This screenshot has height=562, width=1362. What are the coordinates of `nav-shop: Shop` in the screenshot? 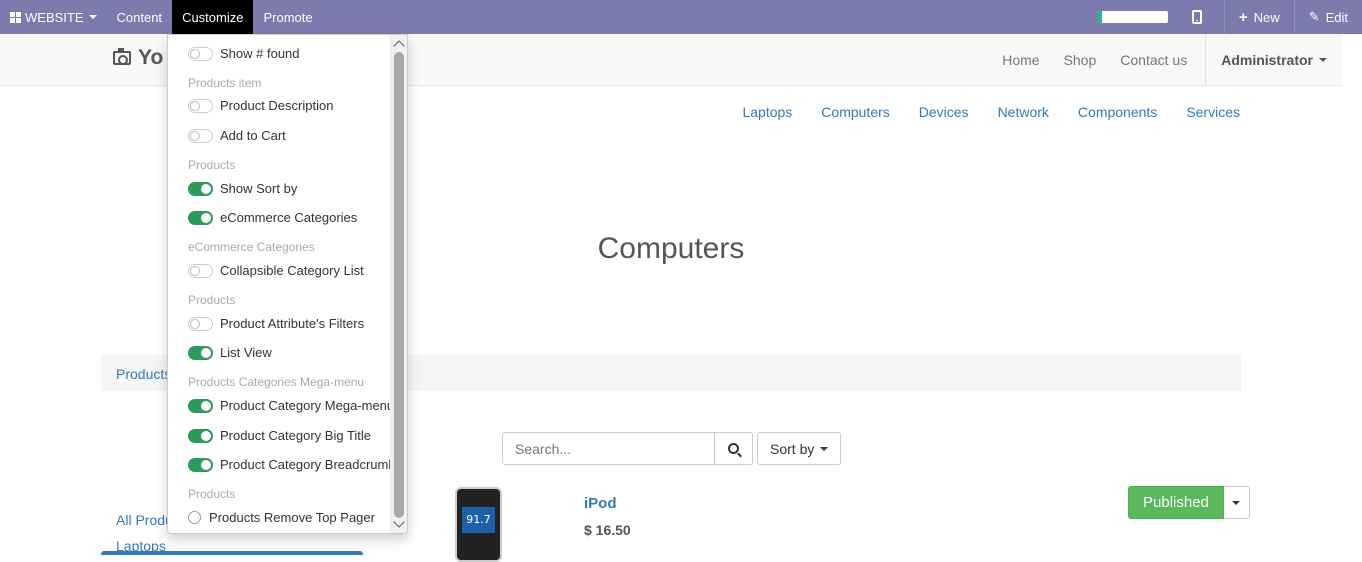 It's located at (1080, 60).